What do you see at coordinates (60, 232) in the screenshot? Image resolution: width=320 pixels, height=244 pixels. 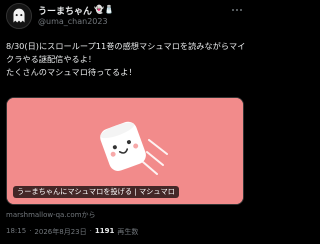 I see `tweet-date: 2026年8月23日` at bounding box center [60, 232].